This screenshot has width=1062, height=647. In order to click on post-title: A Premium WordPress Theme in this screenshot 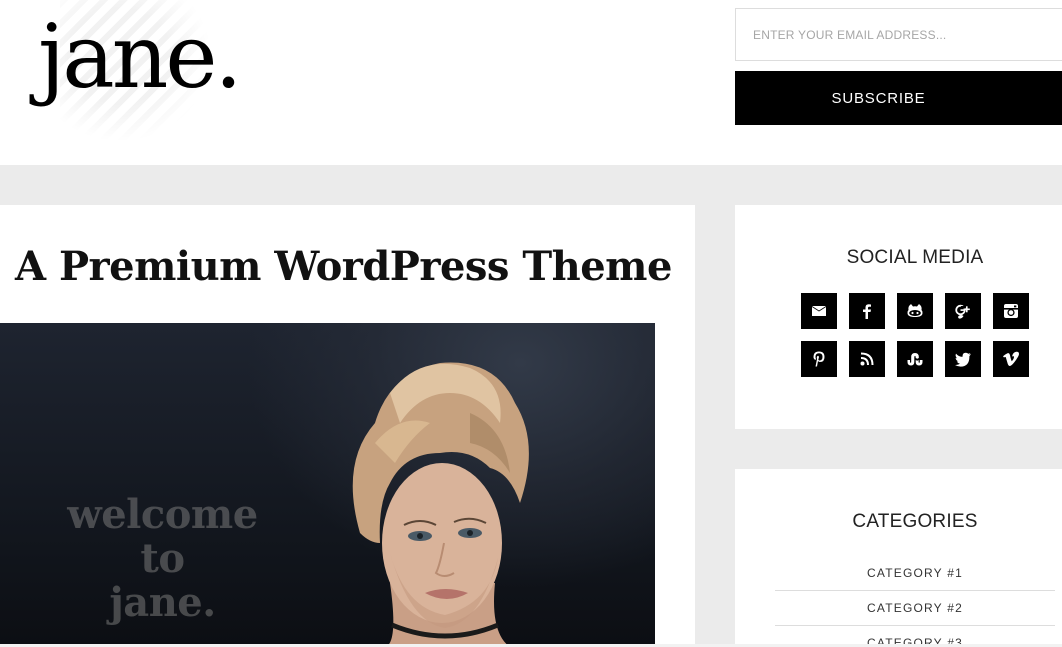, I will do `click(343, 267)`.